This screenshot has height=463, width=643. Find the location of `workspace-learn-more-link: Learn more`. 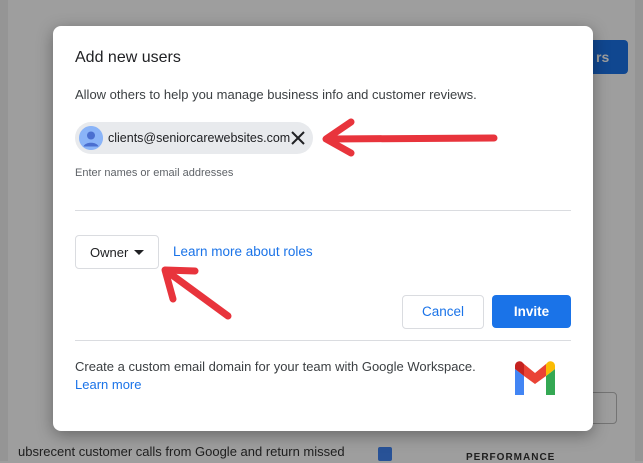

workspace-learn-more-link: Learn more is located at coordinates (108, 384).